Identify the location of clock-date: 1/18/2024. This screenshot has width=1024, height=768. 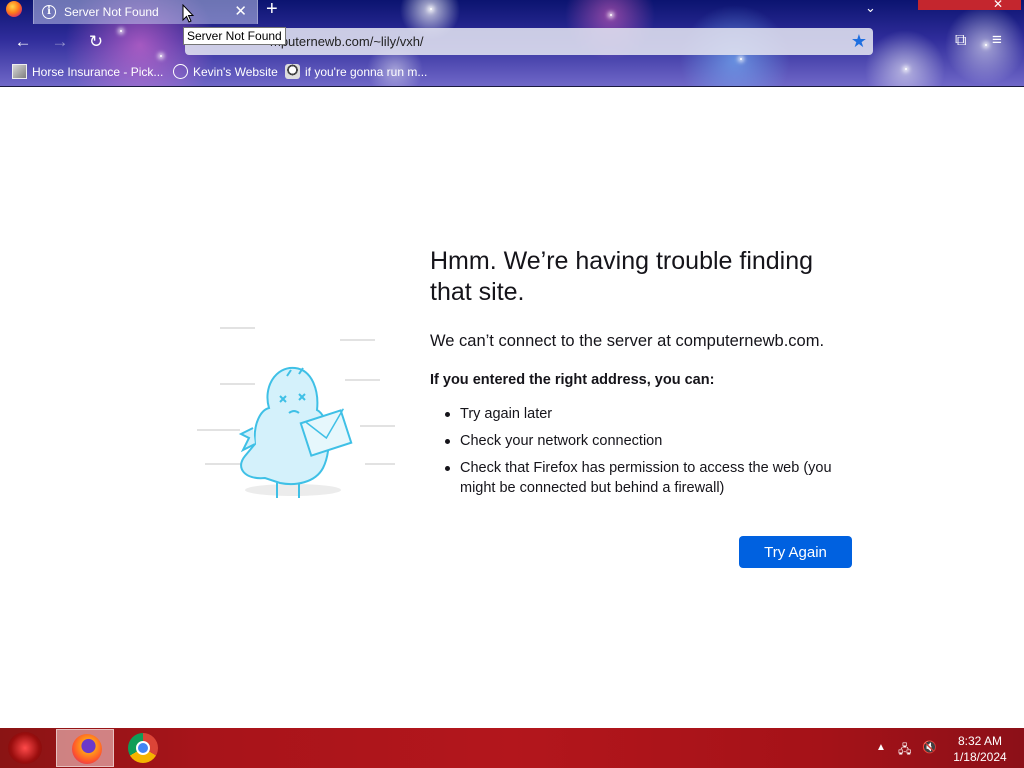
(980, 757).